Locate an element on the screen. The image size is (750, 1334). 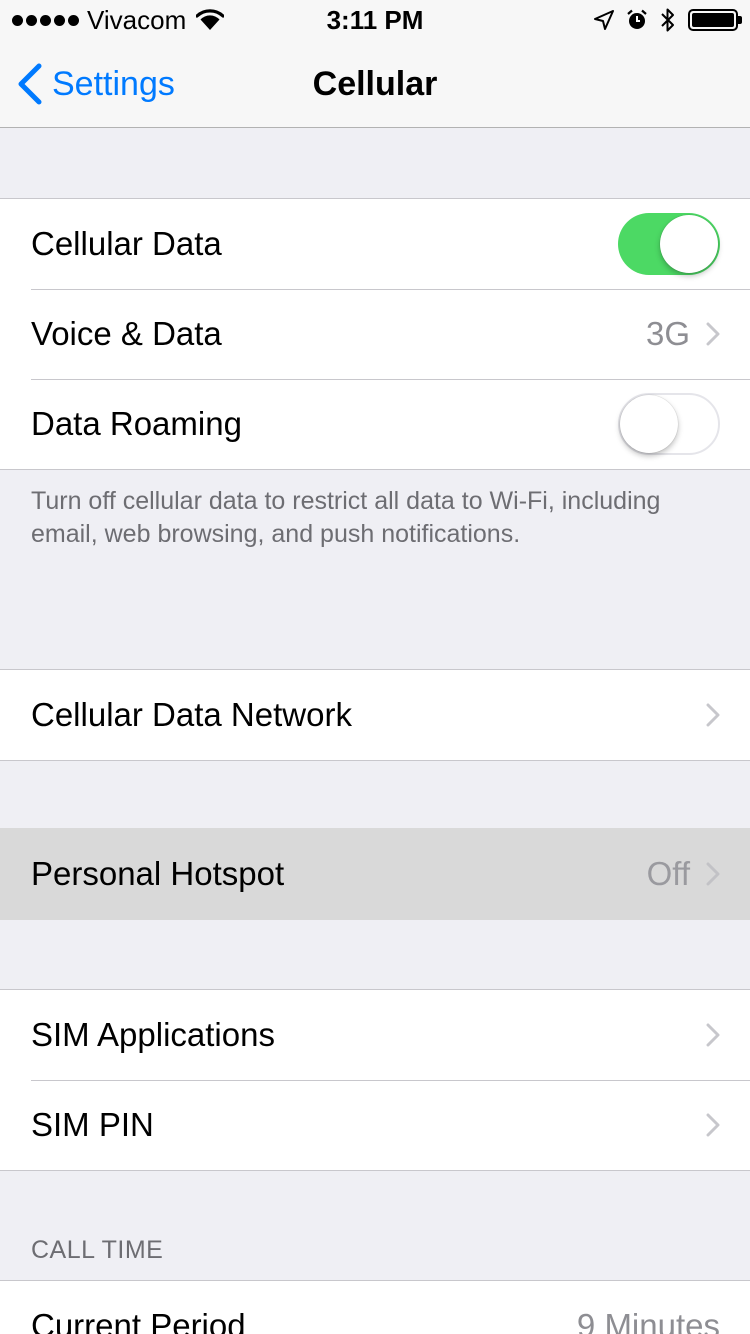
status-right is located at coordinates (668, 20).